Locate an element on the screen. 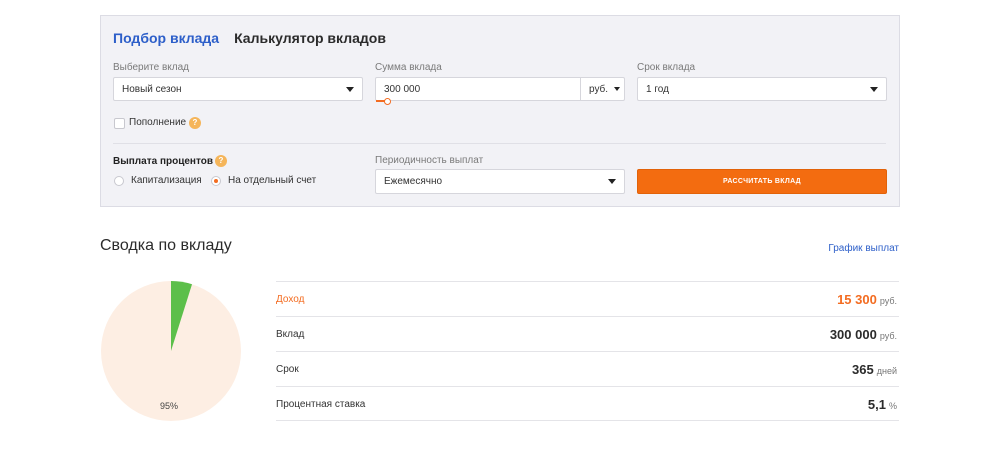 The image size is (1000, 450). sum-input-value: 300 000 is located at coordinates (402, 89).